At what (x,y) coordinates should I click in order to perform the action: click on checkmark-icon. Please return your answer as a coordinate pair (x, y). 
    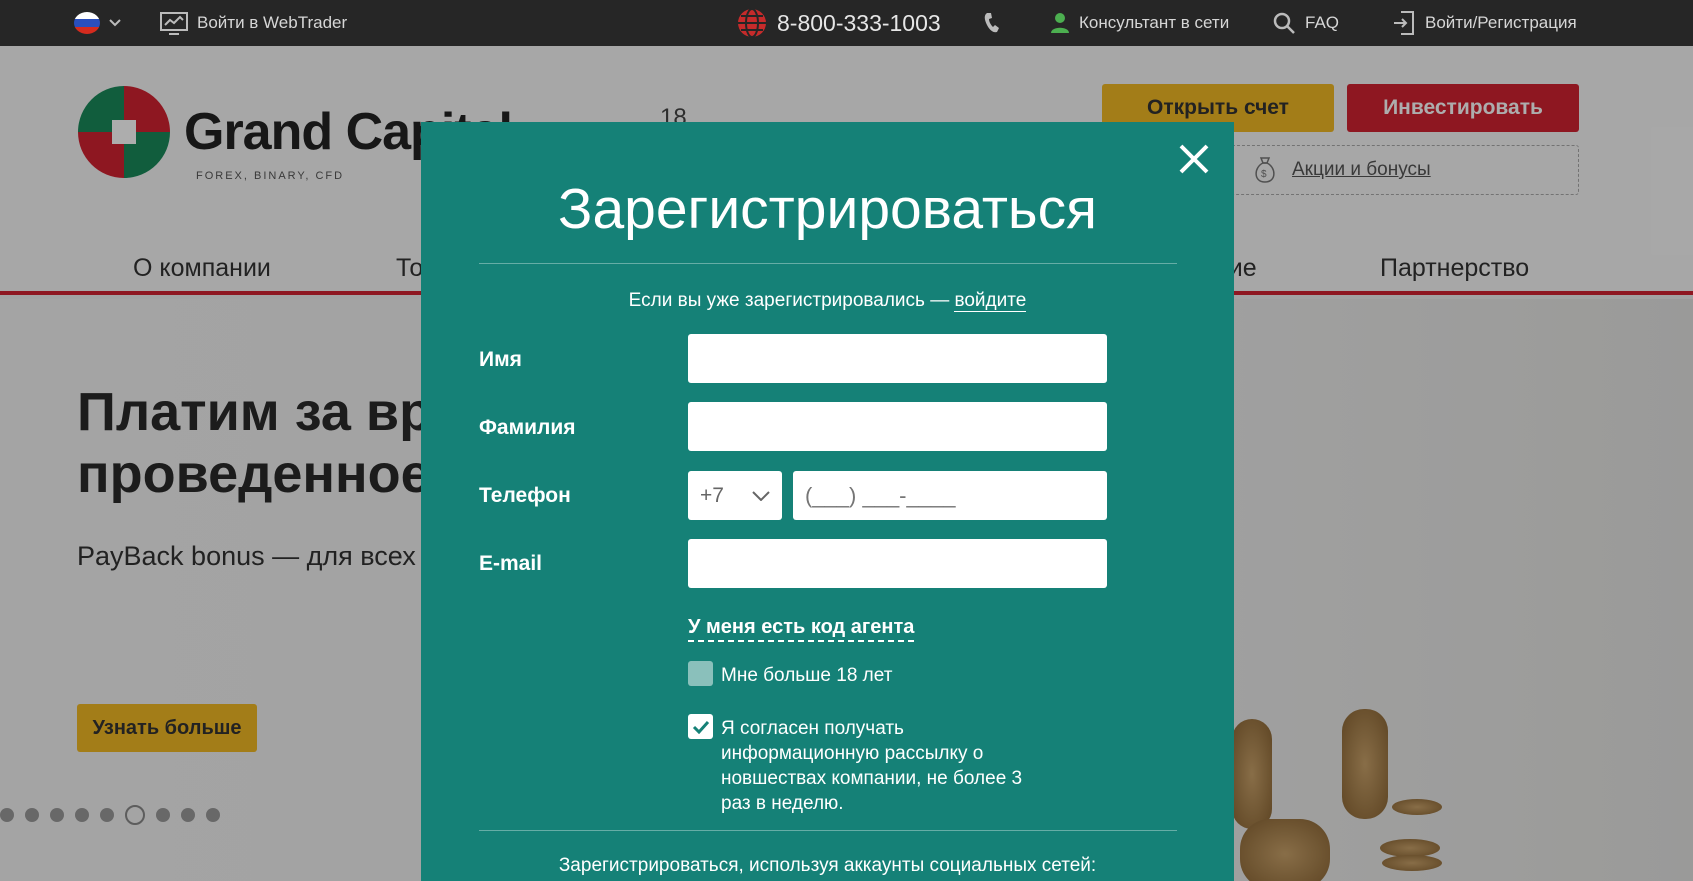
    Looking at the image, I should click on (700, 727).